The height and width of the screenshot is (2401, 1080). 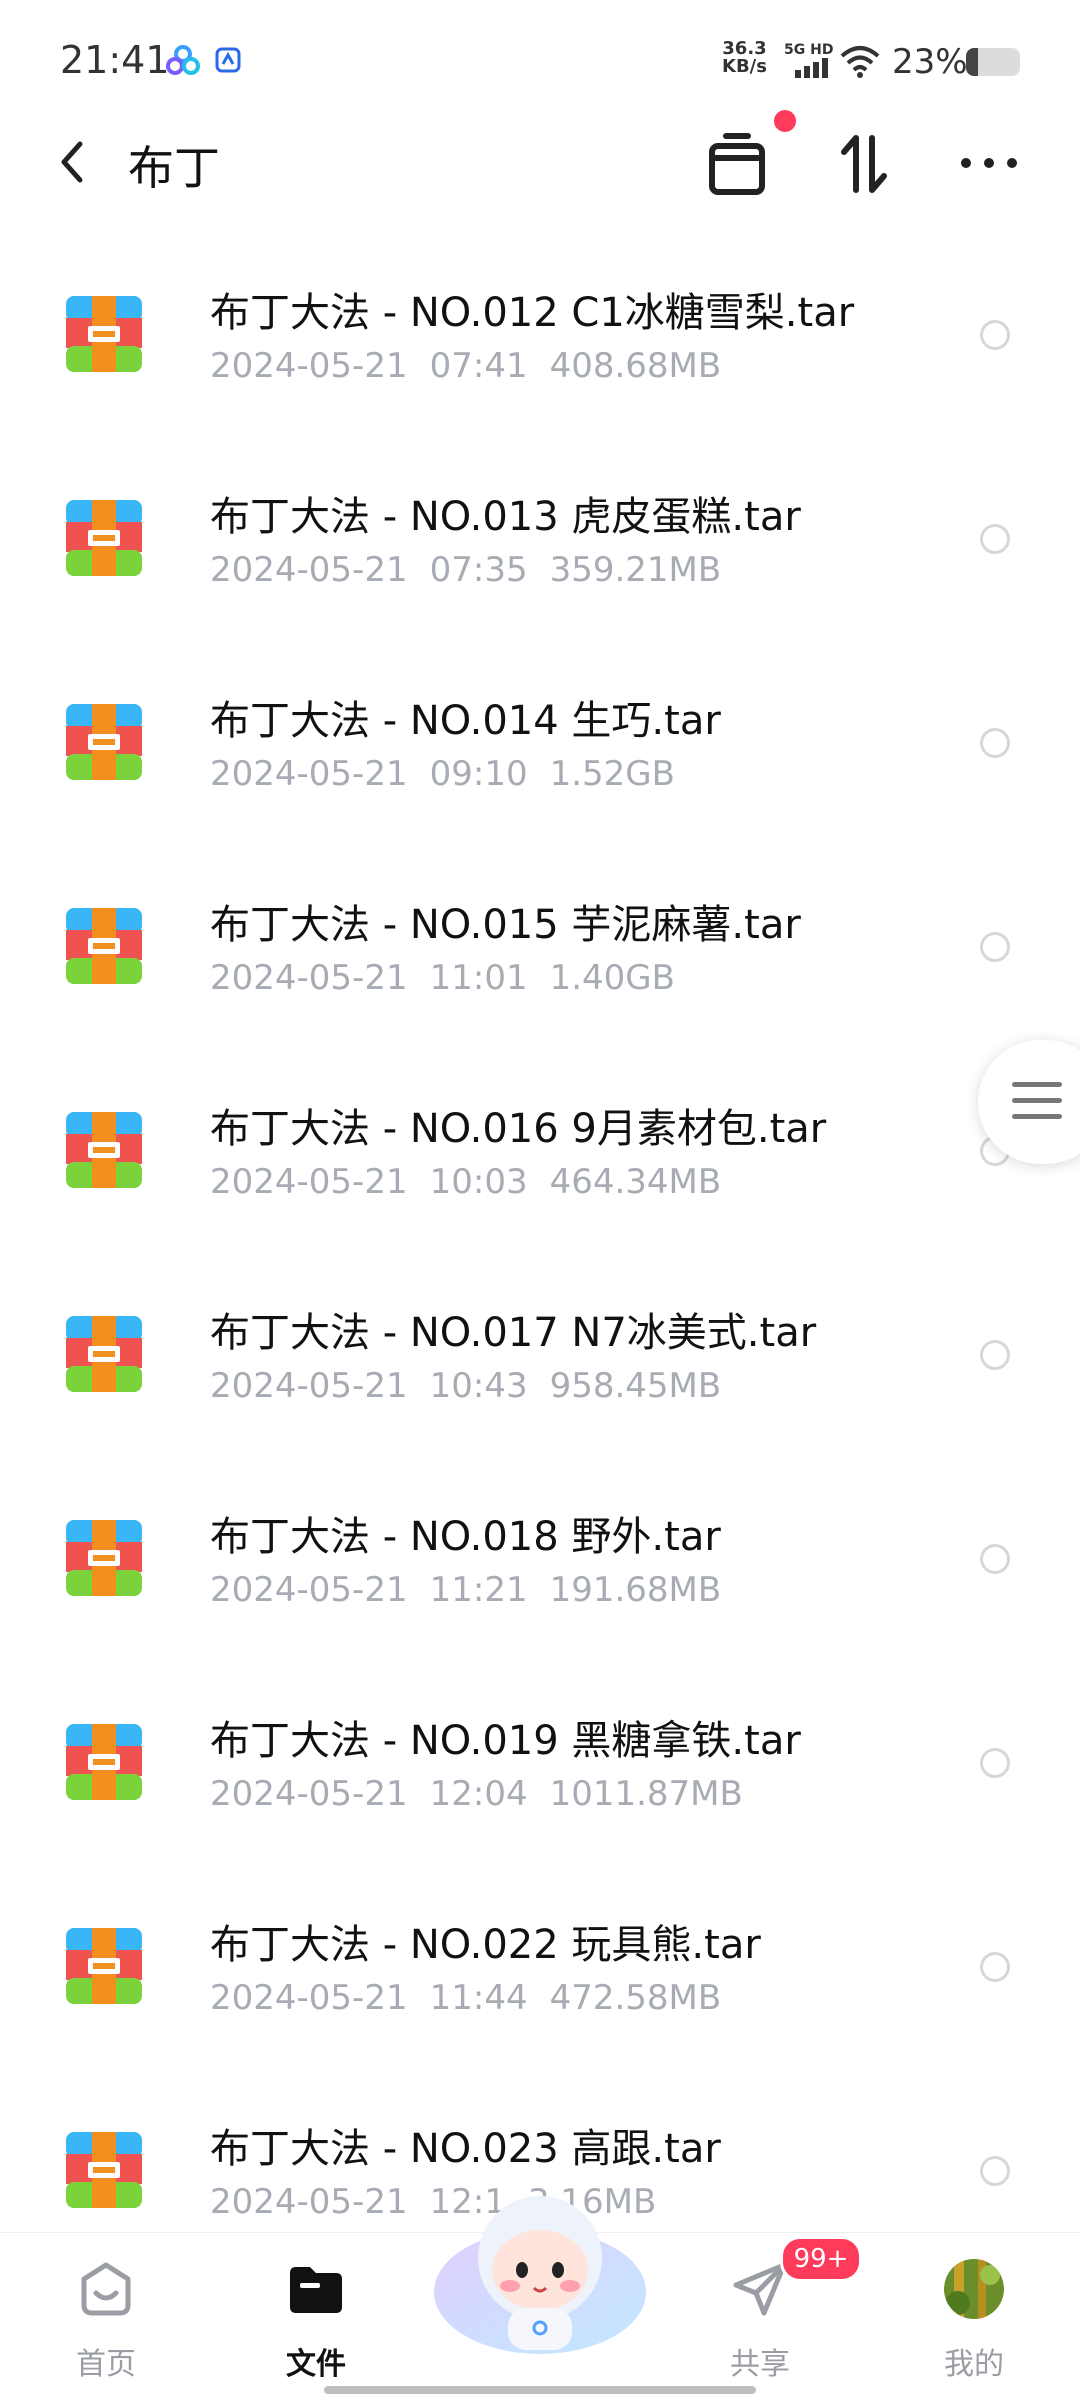 I want to click on file-meta: 2024-05-21 11:44 472.58MB, so click(x=476, y=1998).